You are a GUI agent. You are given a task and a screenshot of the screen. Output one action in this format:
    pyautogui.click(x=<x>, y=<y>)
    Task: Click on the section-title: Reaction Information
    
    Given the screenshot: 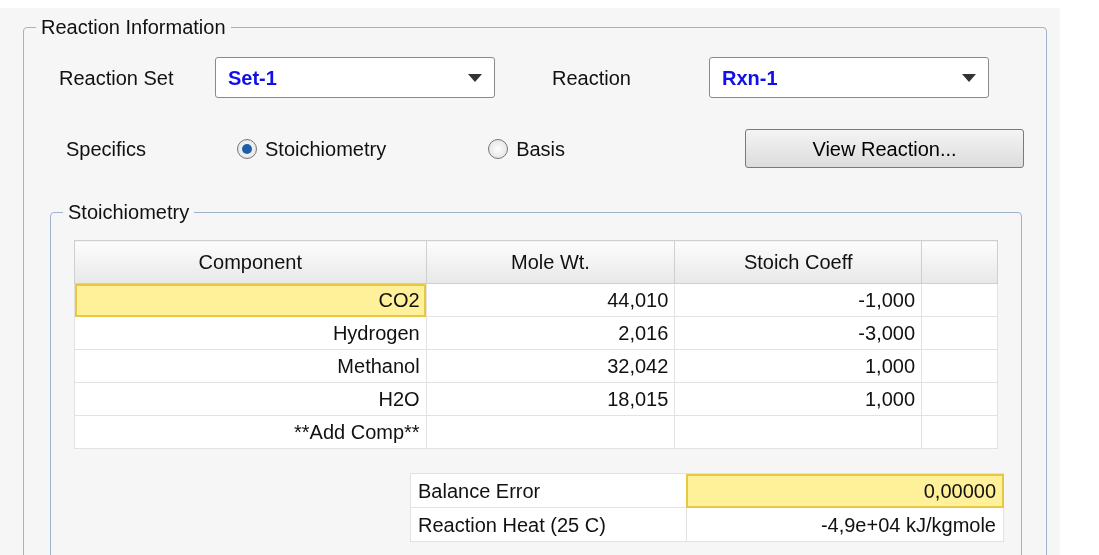 What is the action you would take?
    pyautogui.click(x=133, y=27)
    